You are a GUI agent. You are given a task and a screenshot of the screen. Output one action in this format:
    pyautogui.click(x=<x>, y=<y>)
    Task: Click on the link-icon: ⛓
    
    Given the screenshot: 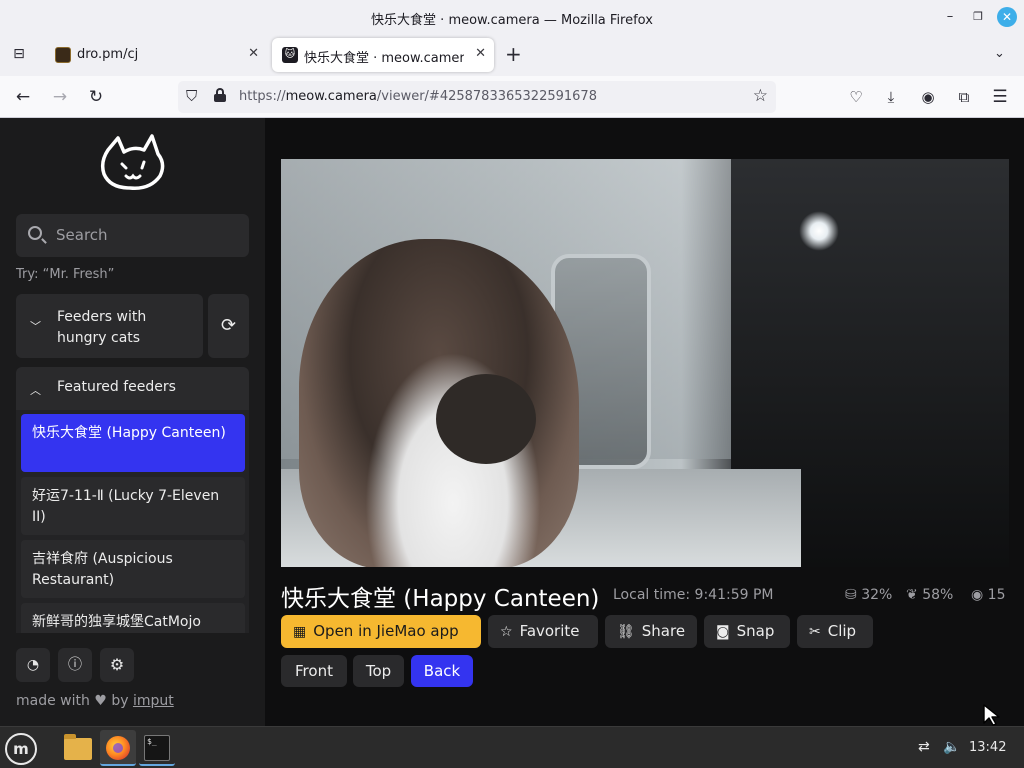 What is the action you would take?
    pyautogui.click(x=626, y=632)
    